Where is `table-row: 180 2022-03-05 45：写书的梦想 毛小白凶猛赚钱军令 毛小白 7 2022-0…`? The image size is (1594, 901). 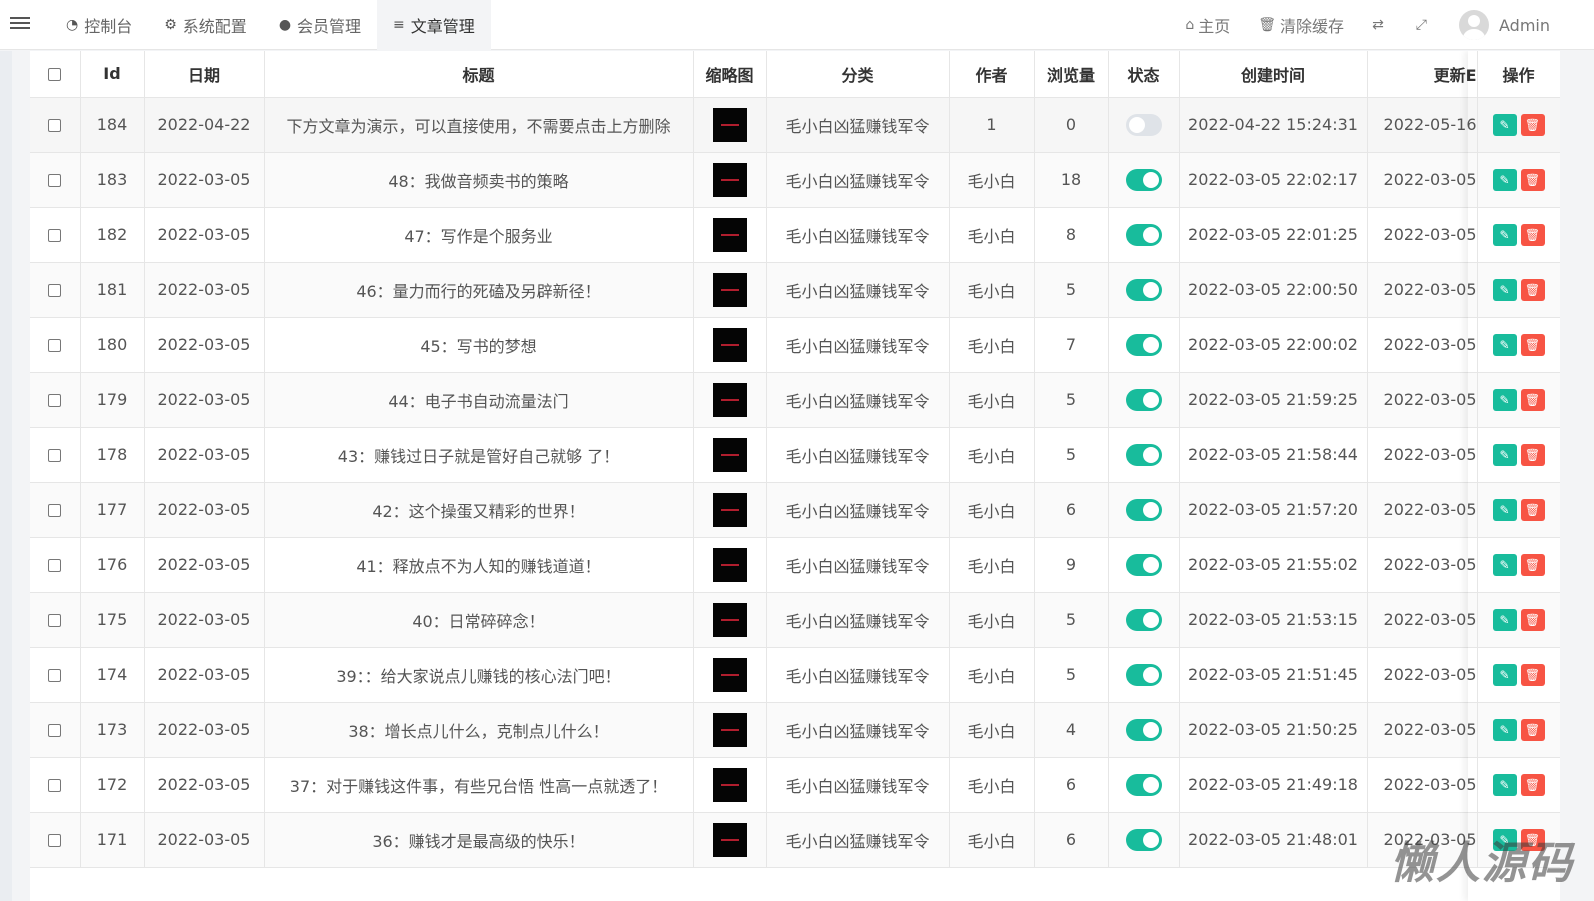 table-row: 180 2022-03-05 45：写书的梦想 毛小白凶猛赚钱军令 毛小白 7 2022-0… is located at coordinates (795, 345).